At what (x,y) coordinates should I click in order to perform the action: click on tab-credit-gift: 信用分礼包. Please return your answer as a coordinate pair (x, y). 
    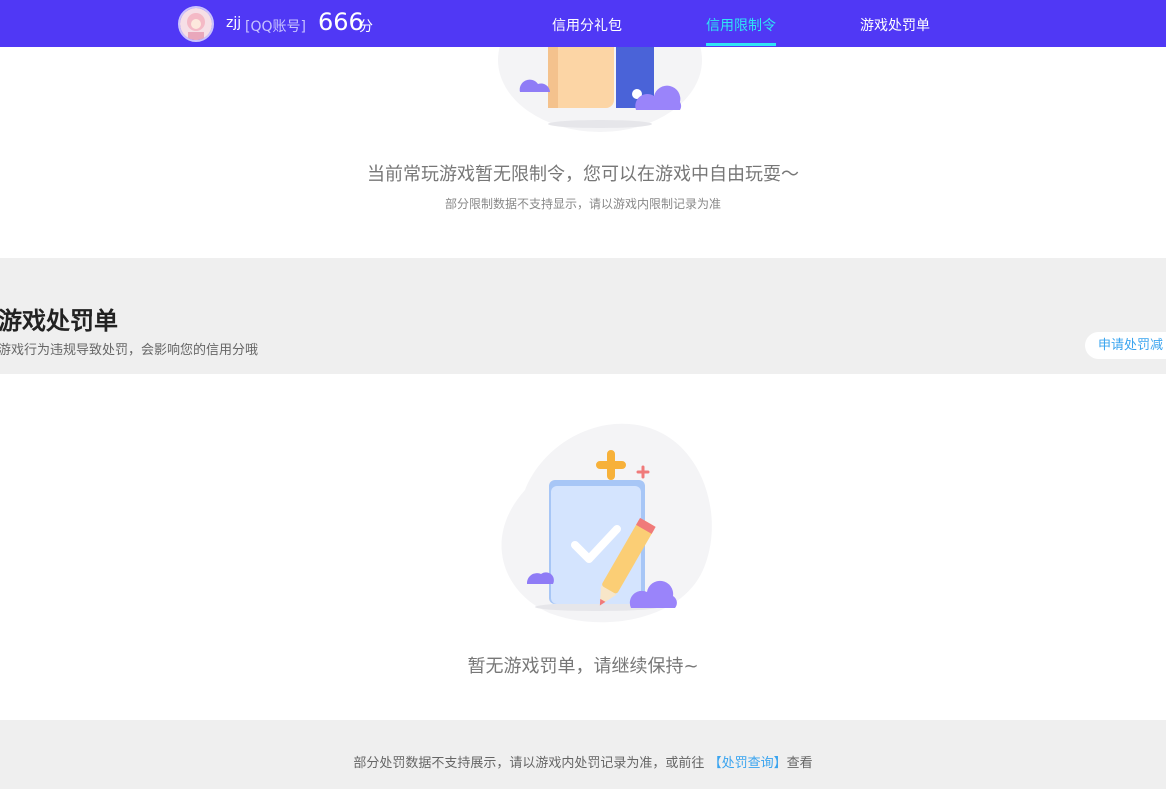
    Looking at the image, I should click on (587, 25).